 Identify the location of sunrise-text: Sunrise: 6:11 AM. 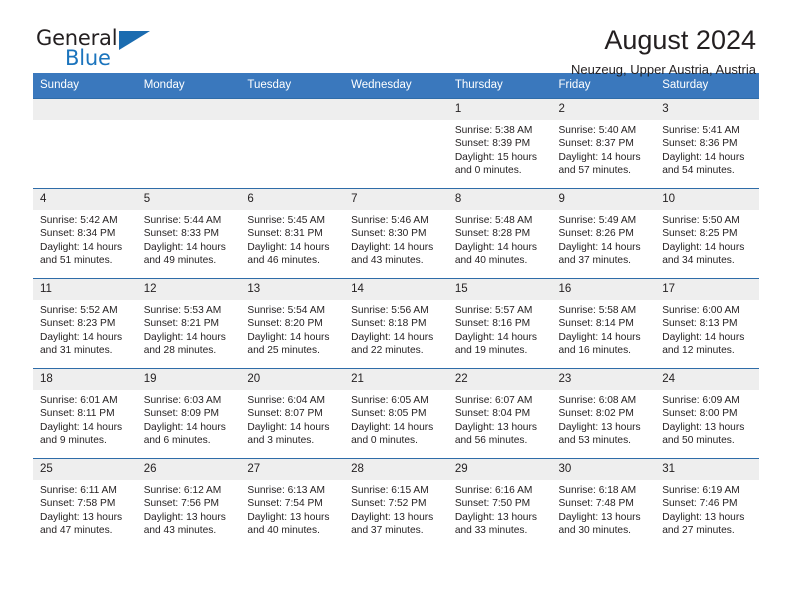
(78, 490).